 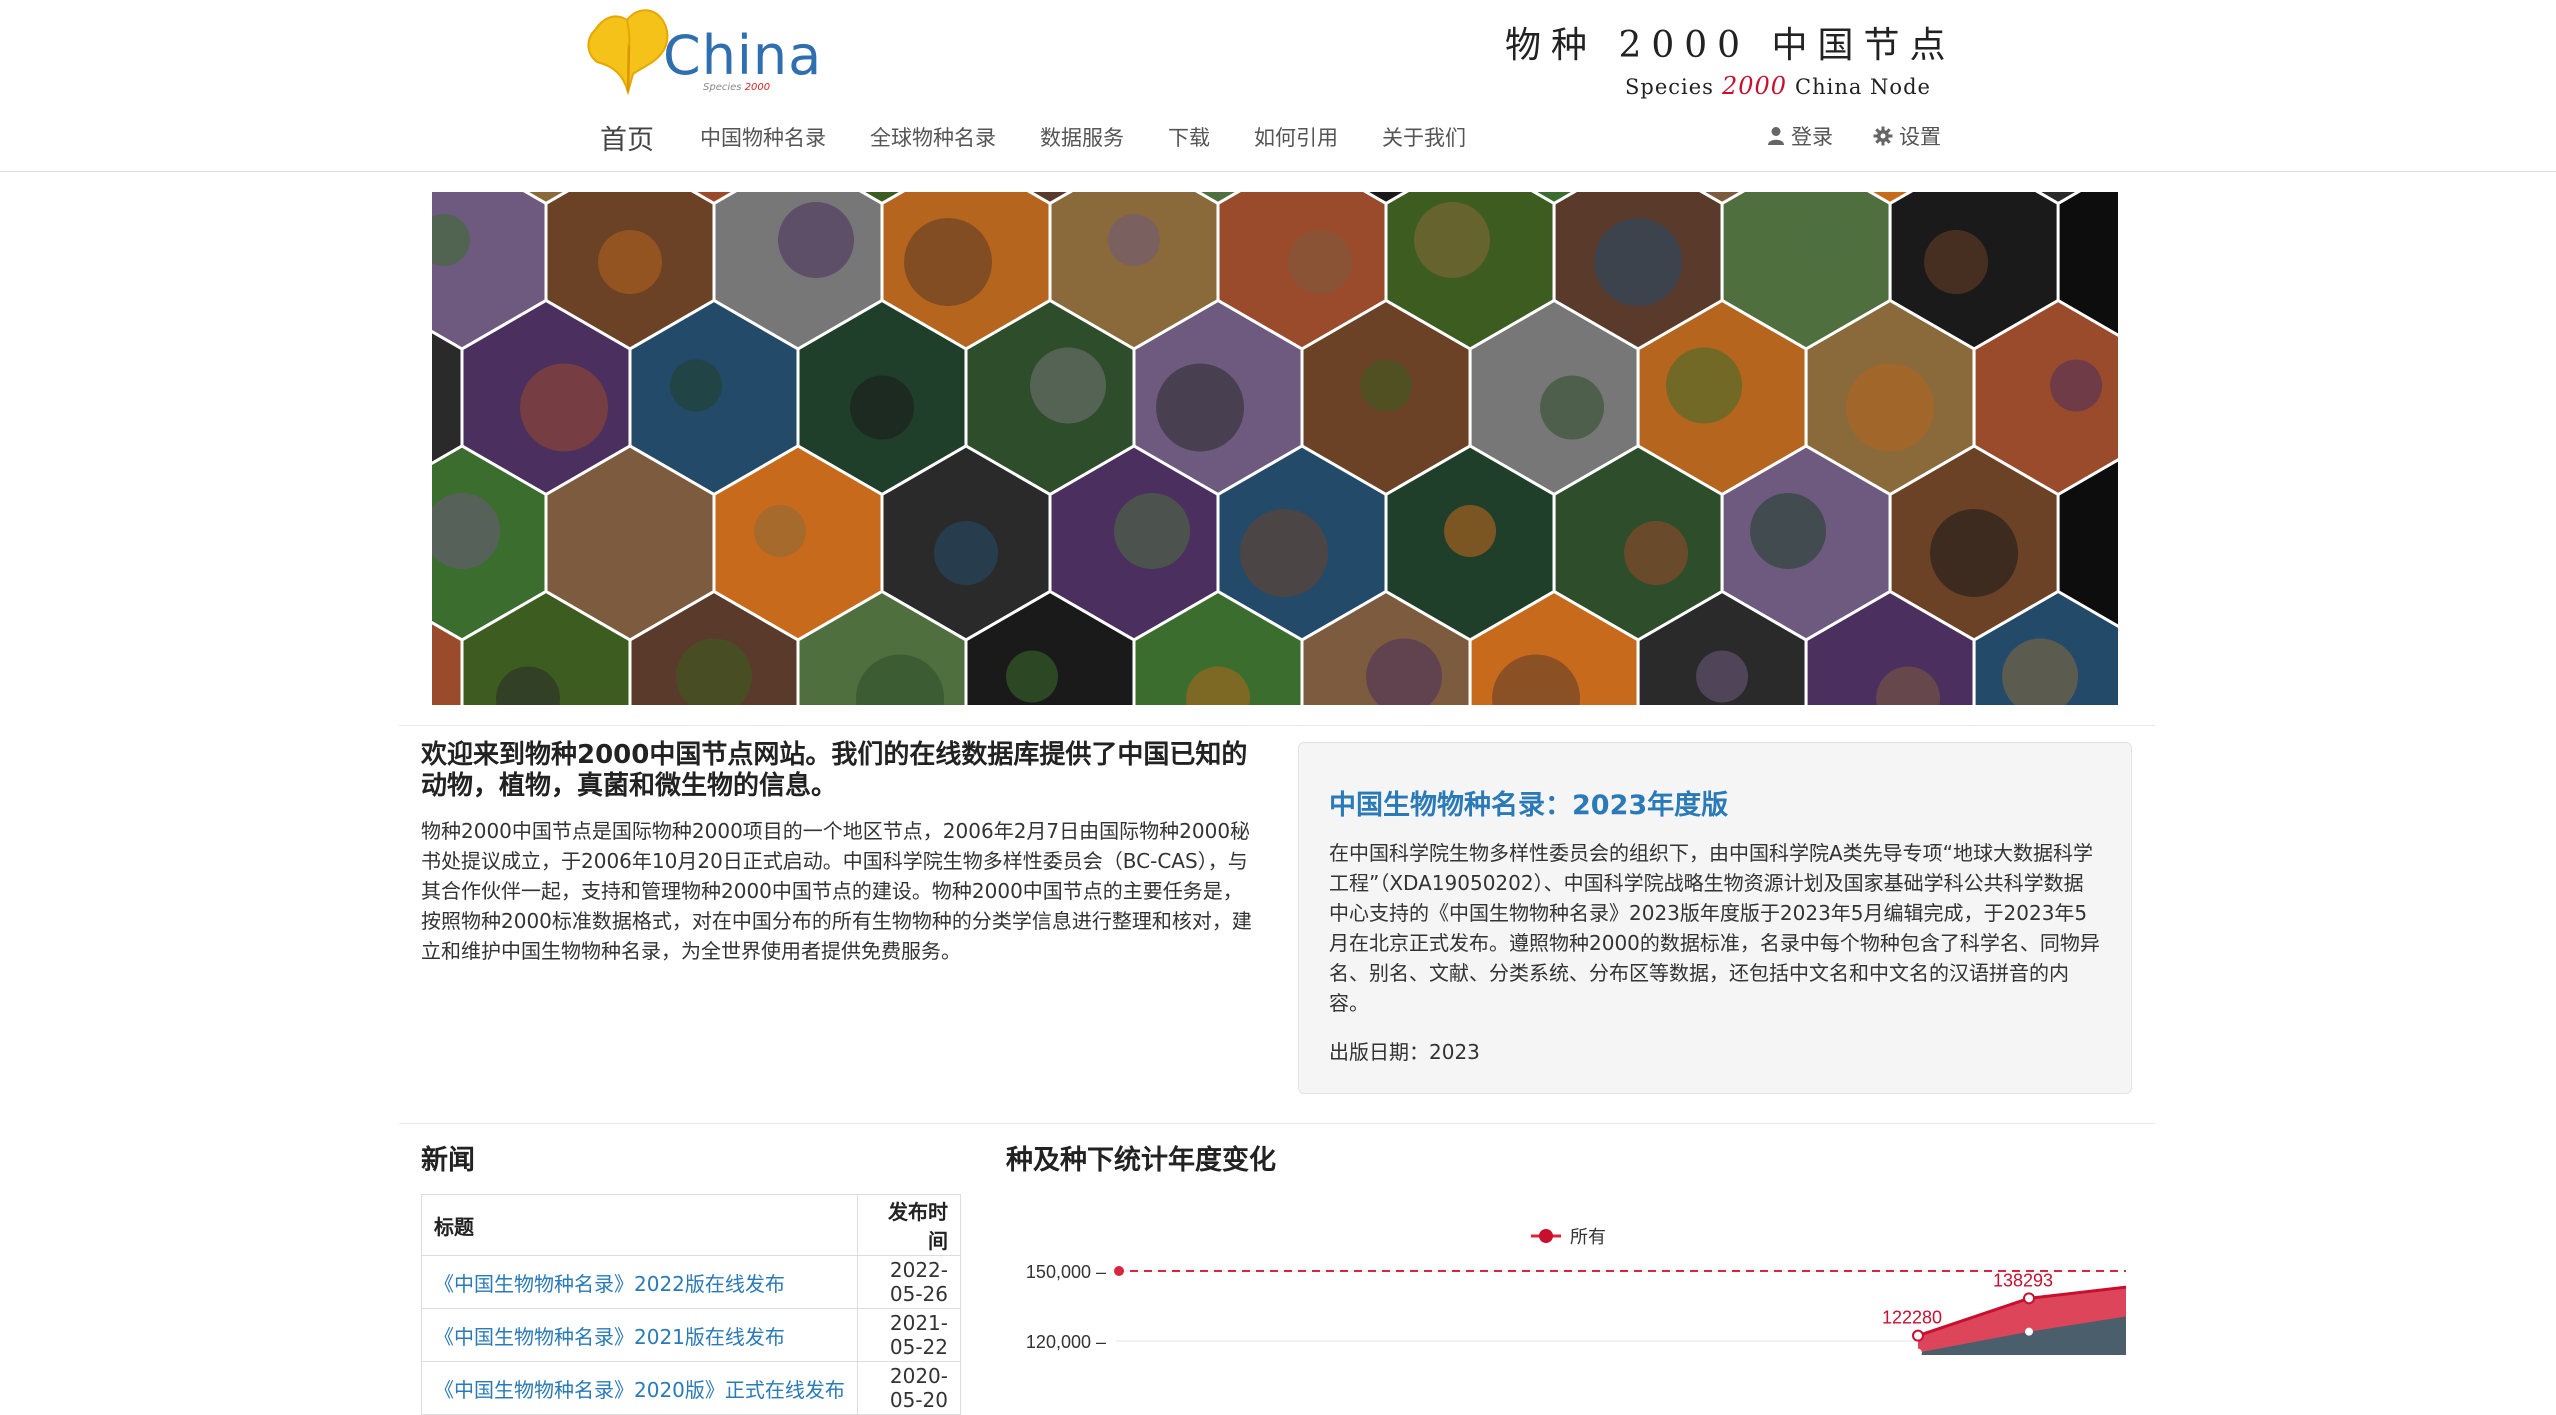 I want to click on logo-subtext: Species 2000, so click(x=737, y=87).